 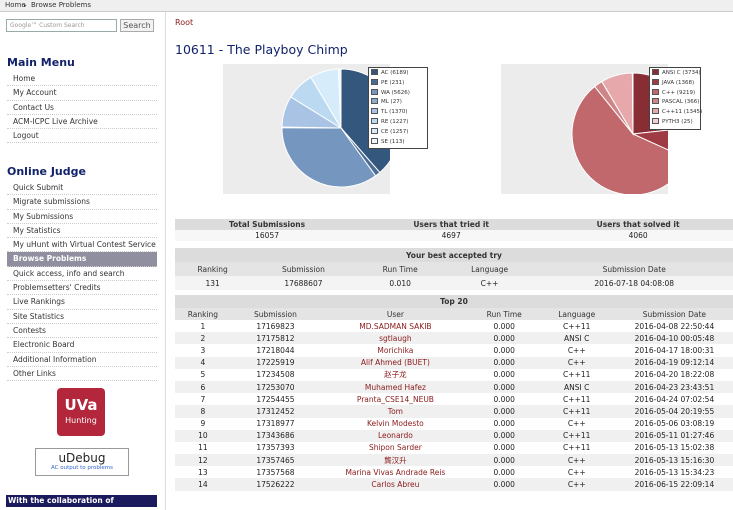 I want to click on oj-menu-item-my-submissions: My Submissions, so click(x=82, y=217).